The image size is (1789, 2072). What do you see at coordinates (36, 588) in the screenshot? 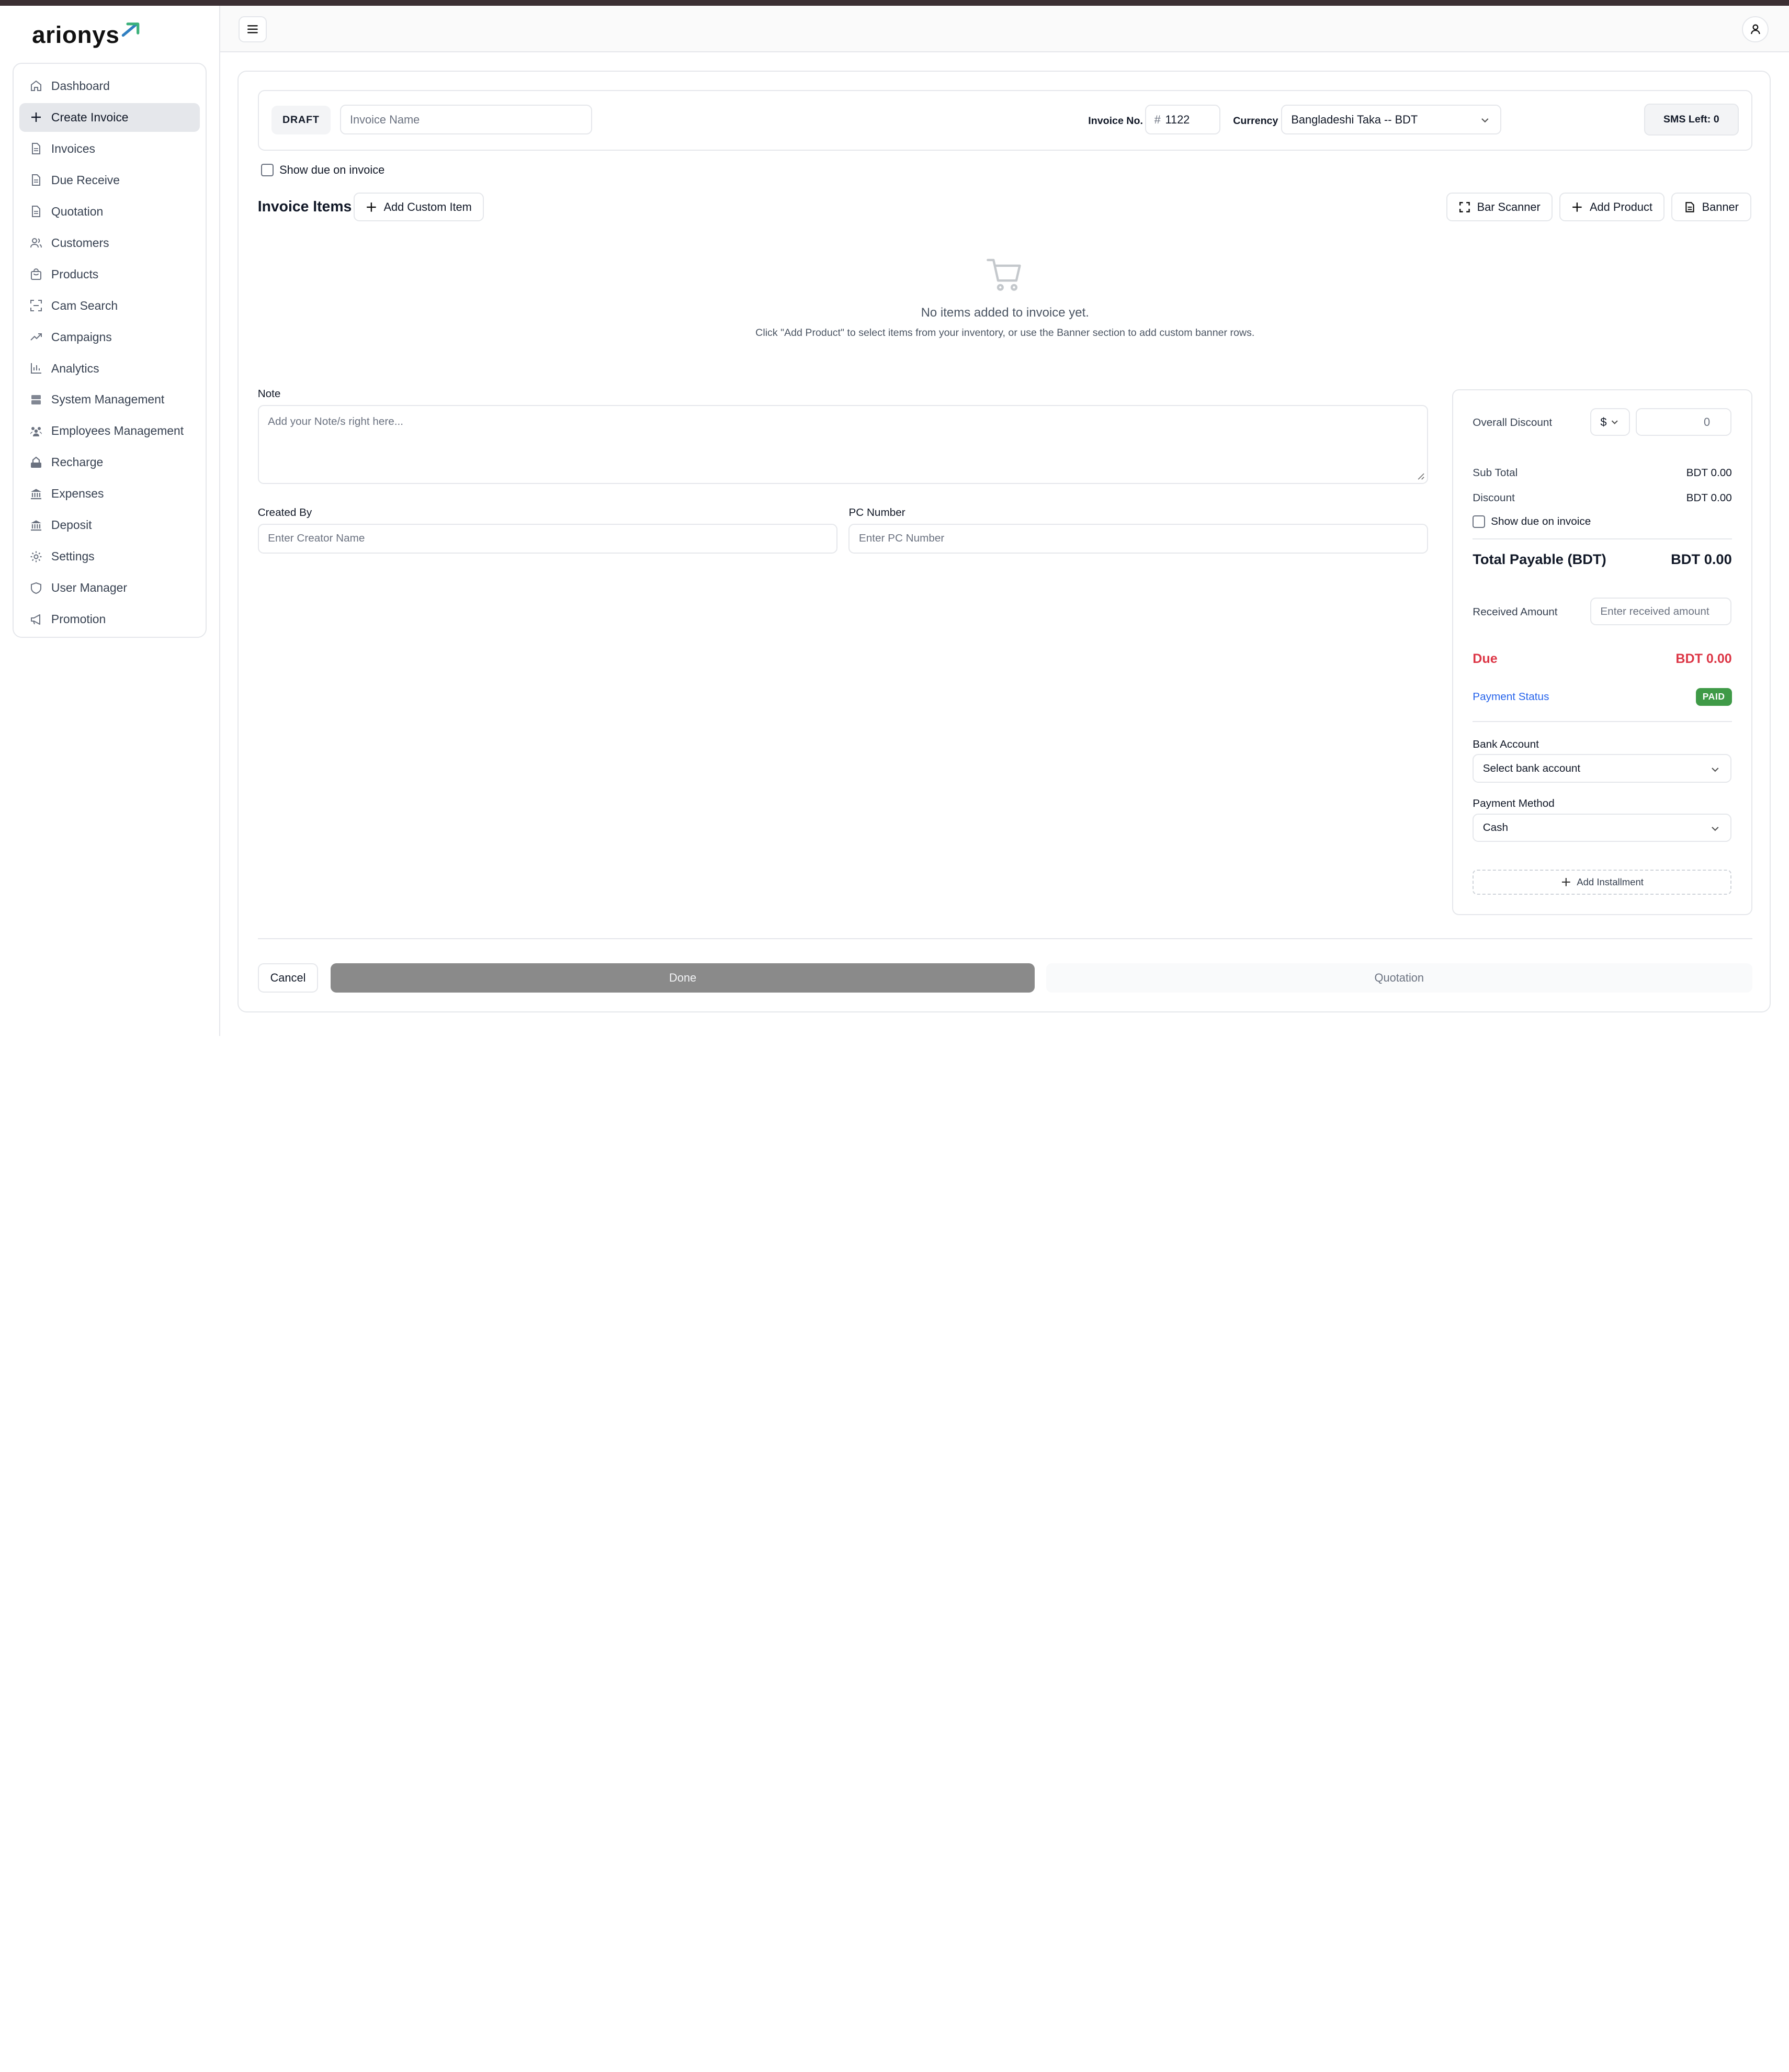
I see `shield-icon` at bounding box center [36, 588].